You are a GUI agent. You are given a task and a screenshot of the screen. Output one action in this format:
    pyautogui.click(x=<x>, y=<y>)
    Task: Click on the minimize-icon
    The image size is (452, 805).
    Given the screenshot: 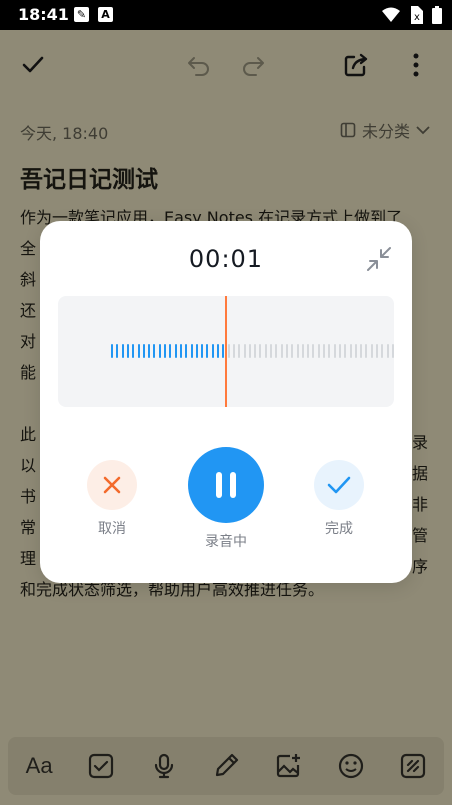 What is the action you would take?
    pyautogui.click(x=379, y=259)
    